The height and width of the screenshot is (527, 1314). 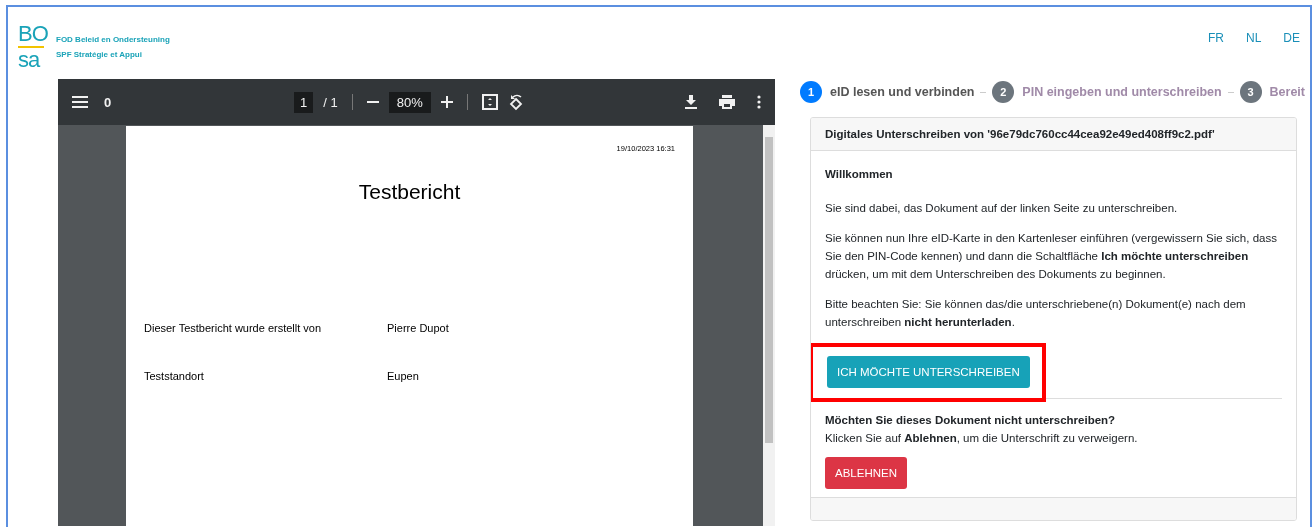 What do you see at coordinates (1216, 38) in the screenshot?
I see `language-link: FR` at bounding box center [1216, 38].